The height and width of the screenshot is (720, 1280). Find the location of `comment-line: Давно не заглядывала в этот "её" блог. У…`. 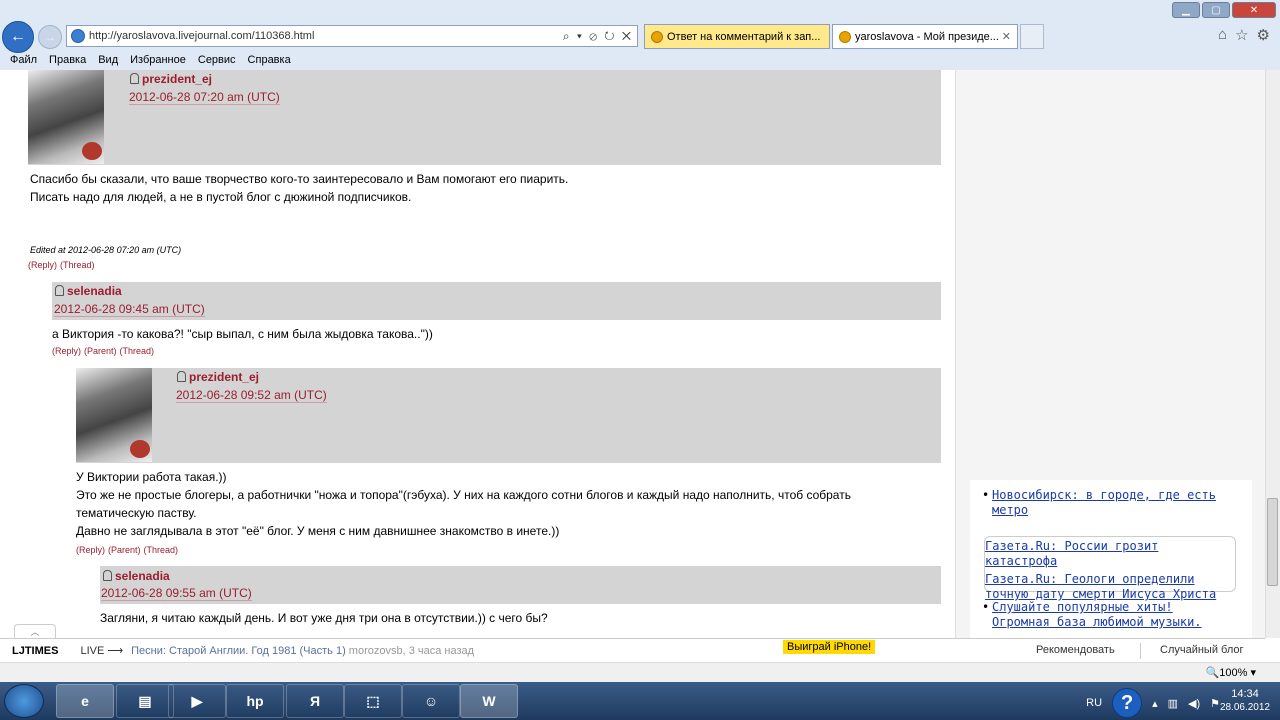

comment-line: Давно не заглядывала в этот "её" блог. У… is located at coordinates (318, 531).